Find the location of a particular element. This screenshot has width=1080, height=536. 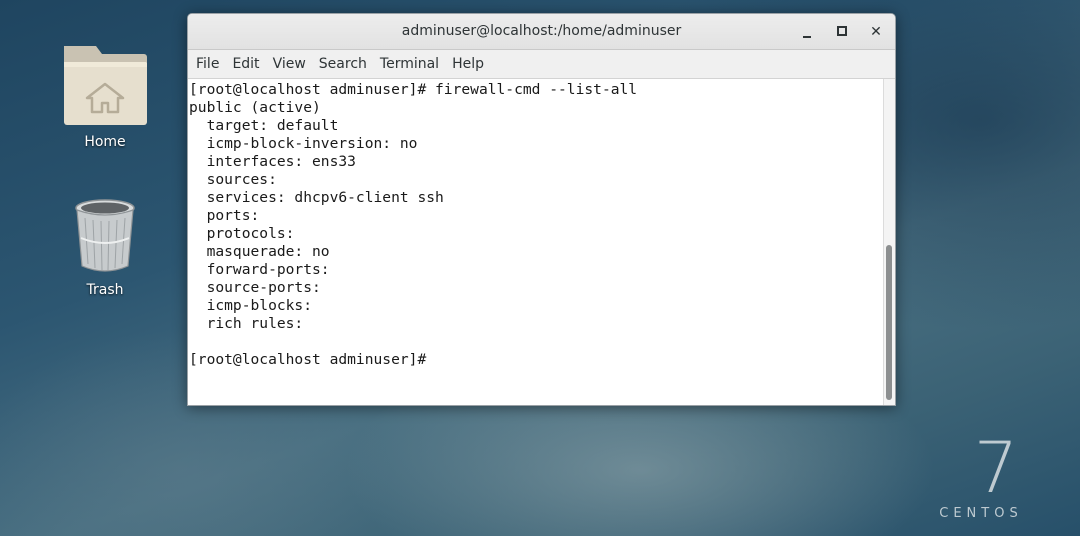

terminal-line: icmp-block-inversion: no is located at coordinates (303, 143).